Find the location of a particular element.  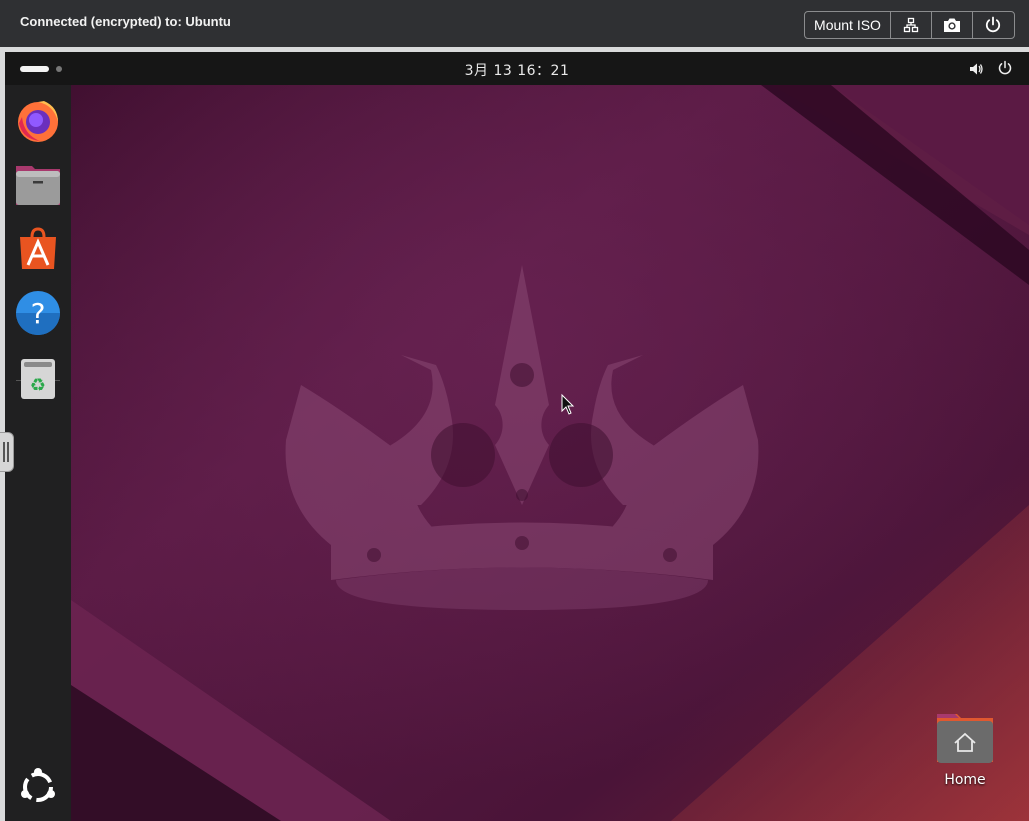

power-icon is located at coordinates (993, 24).